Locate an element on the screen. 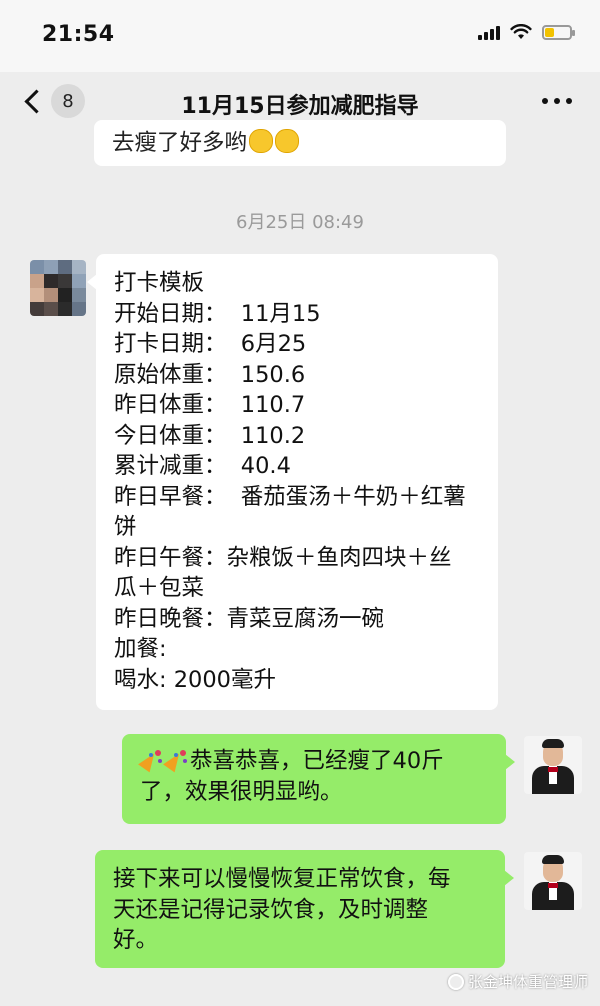  message-bubble-advice: 接下来可以慢慢恢复正常饮食，每 天还是记得记录饮食，及时调整 好。 is located at coordinates (304, 909).